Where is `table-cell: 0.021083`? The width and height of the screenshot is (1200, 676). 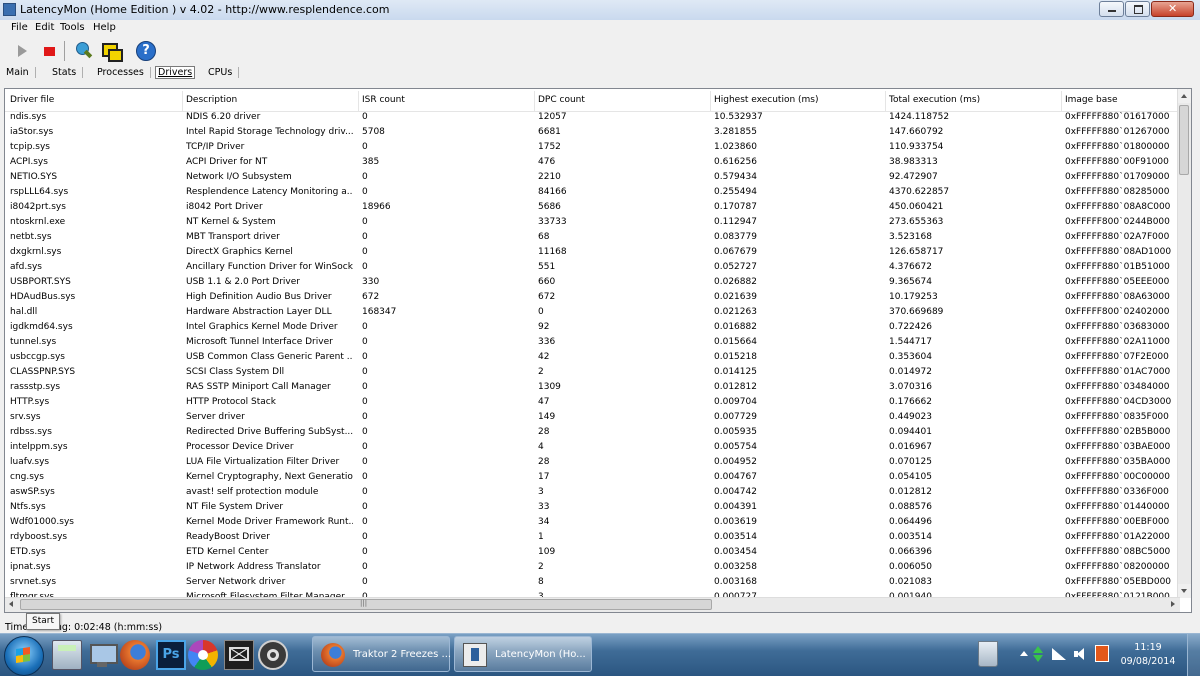 table-cell: 0.021083 is located at coordinates (910, 582).